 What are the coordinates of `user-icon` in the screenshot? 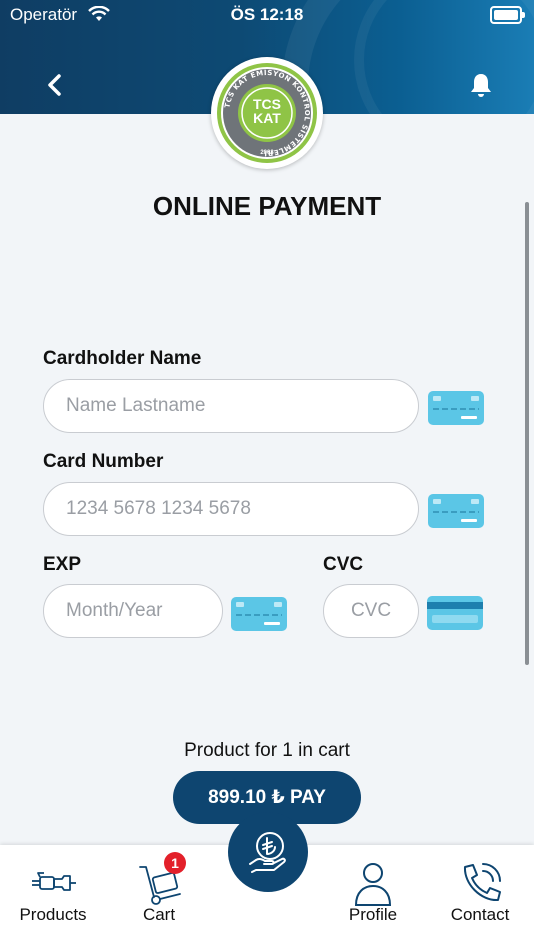 It's located at (373, 884).